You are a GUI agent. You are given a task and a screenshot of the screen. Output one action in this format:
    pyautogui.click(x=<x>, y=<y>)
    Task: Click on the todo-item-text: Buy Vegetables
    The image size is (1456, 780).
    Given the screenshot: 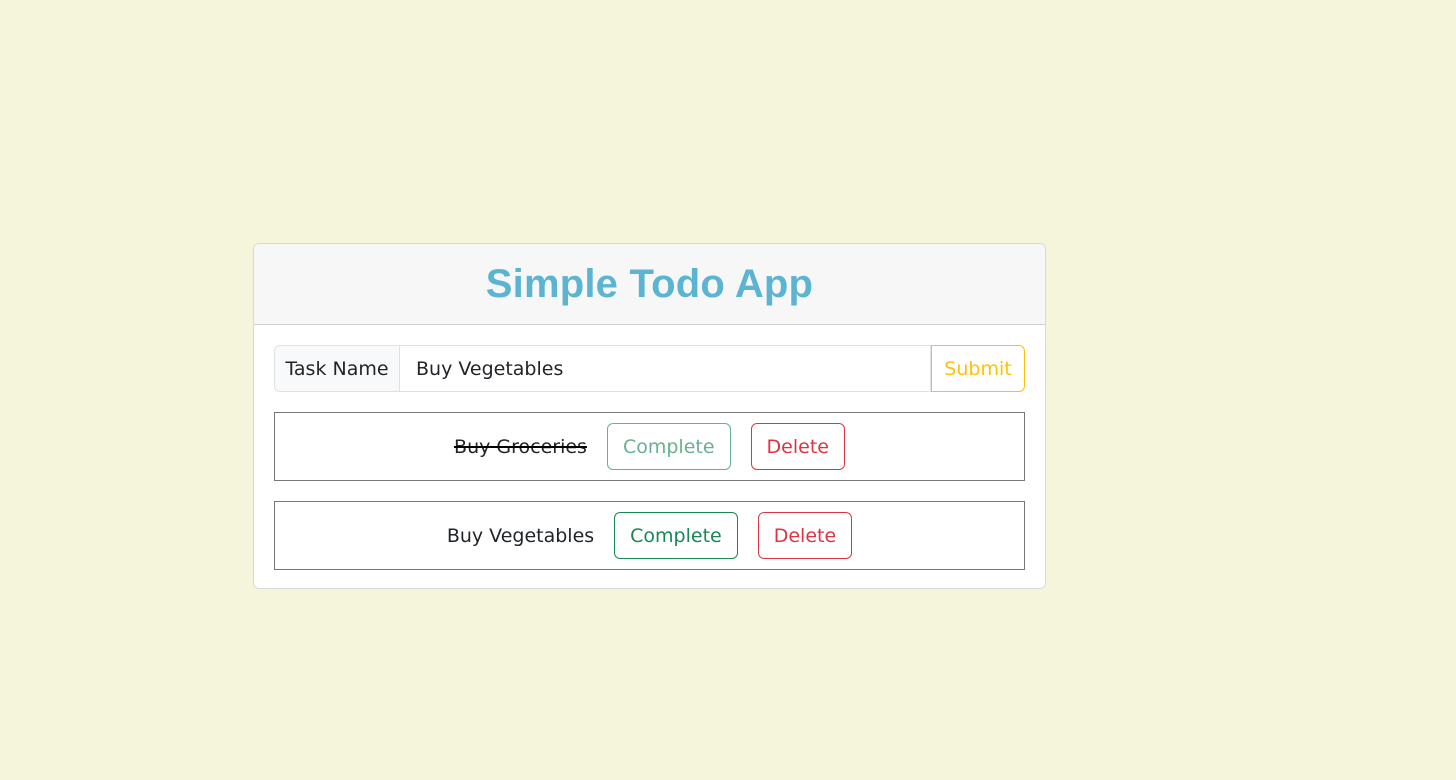 What is the action you would take?
    pyautogui.click(x=520, y=535)
    